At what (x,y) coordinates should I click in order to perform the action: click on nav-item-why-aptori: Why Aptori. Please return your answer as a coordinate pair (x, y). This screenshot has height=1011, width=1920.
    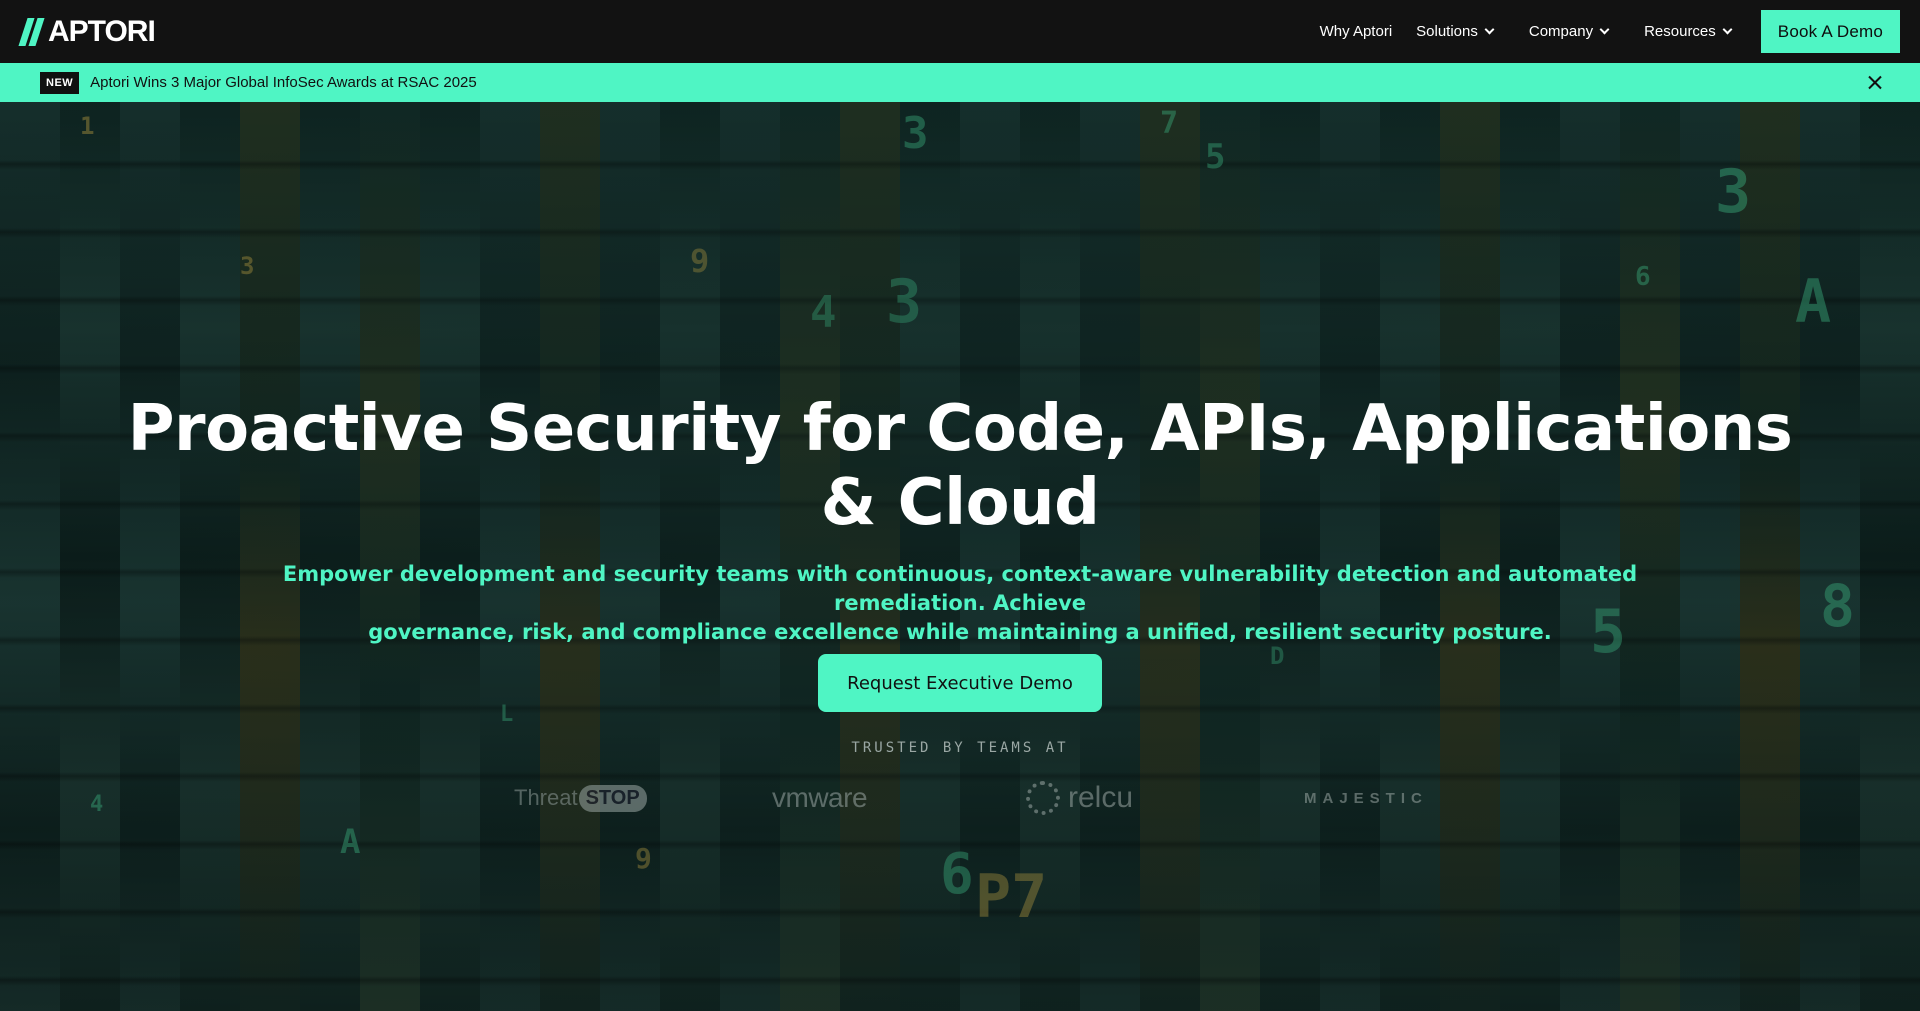
    Looking at the image, I should click on (1356, 31).